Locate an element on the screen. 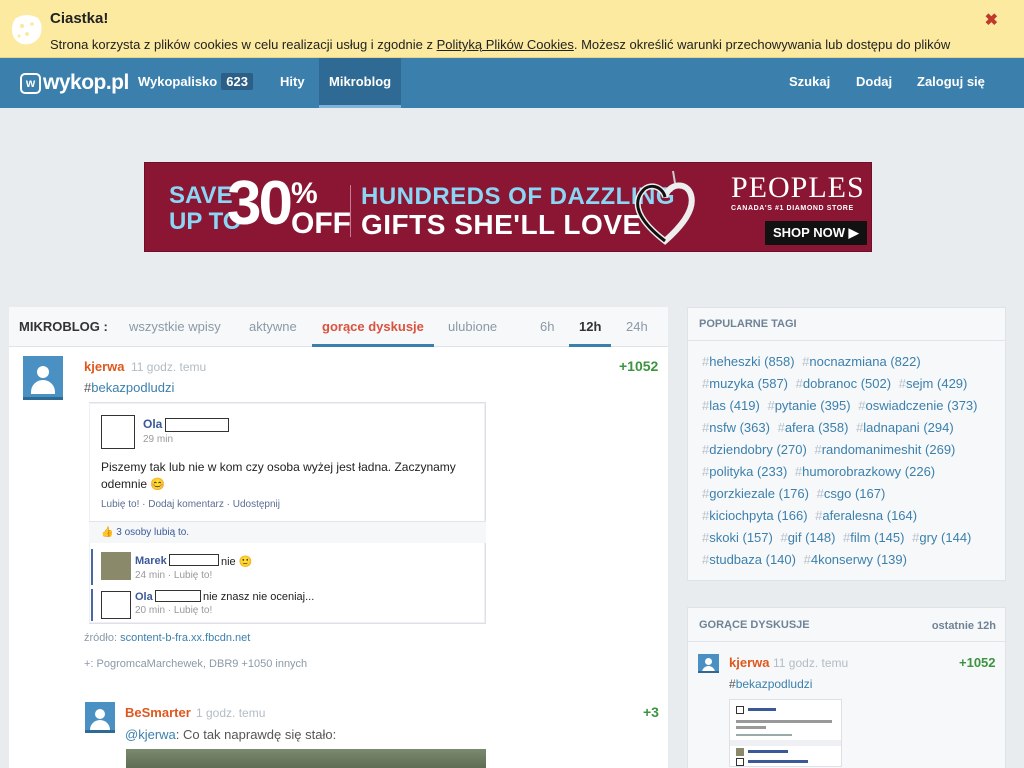  logo-text: wykop.pl is located at coordinates (86, 82).